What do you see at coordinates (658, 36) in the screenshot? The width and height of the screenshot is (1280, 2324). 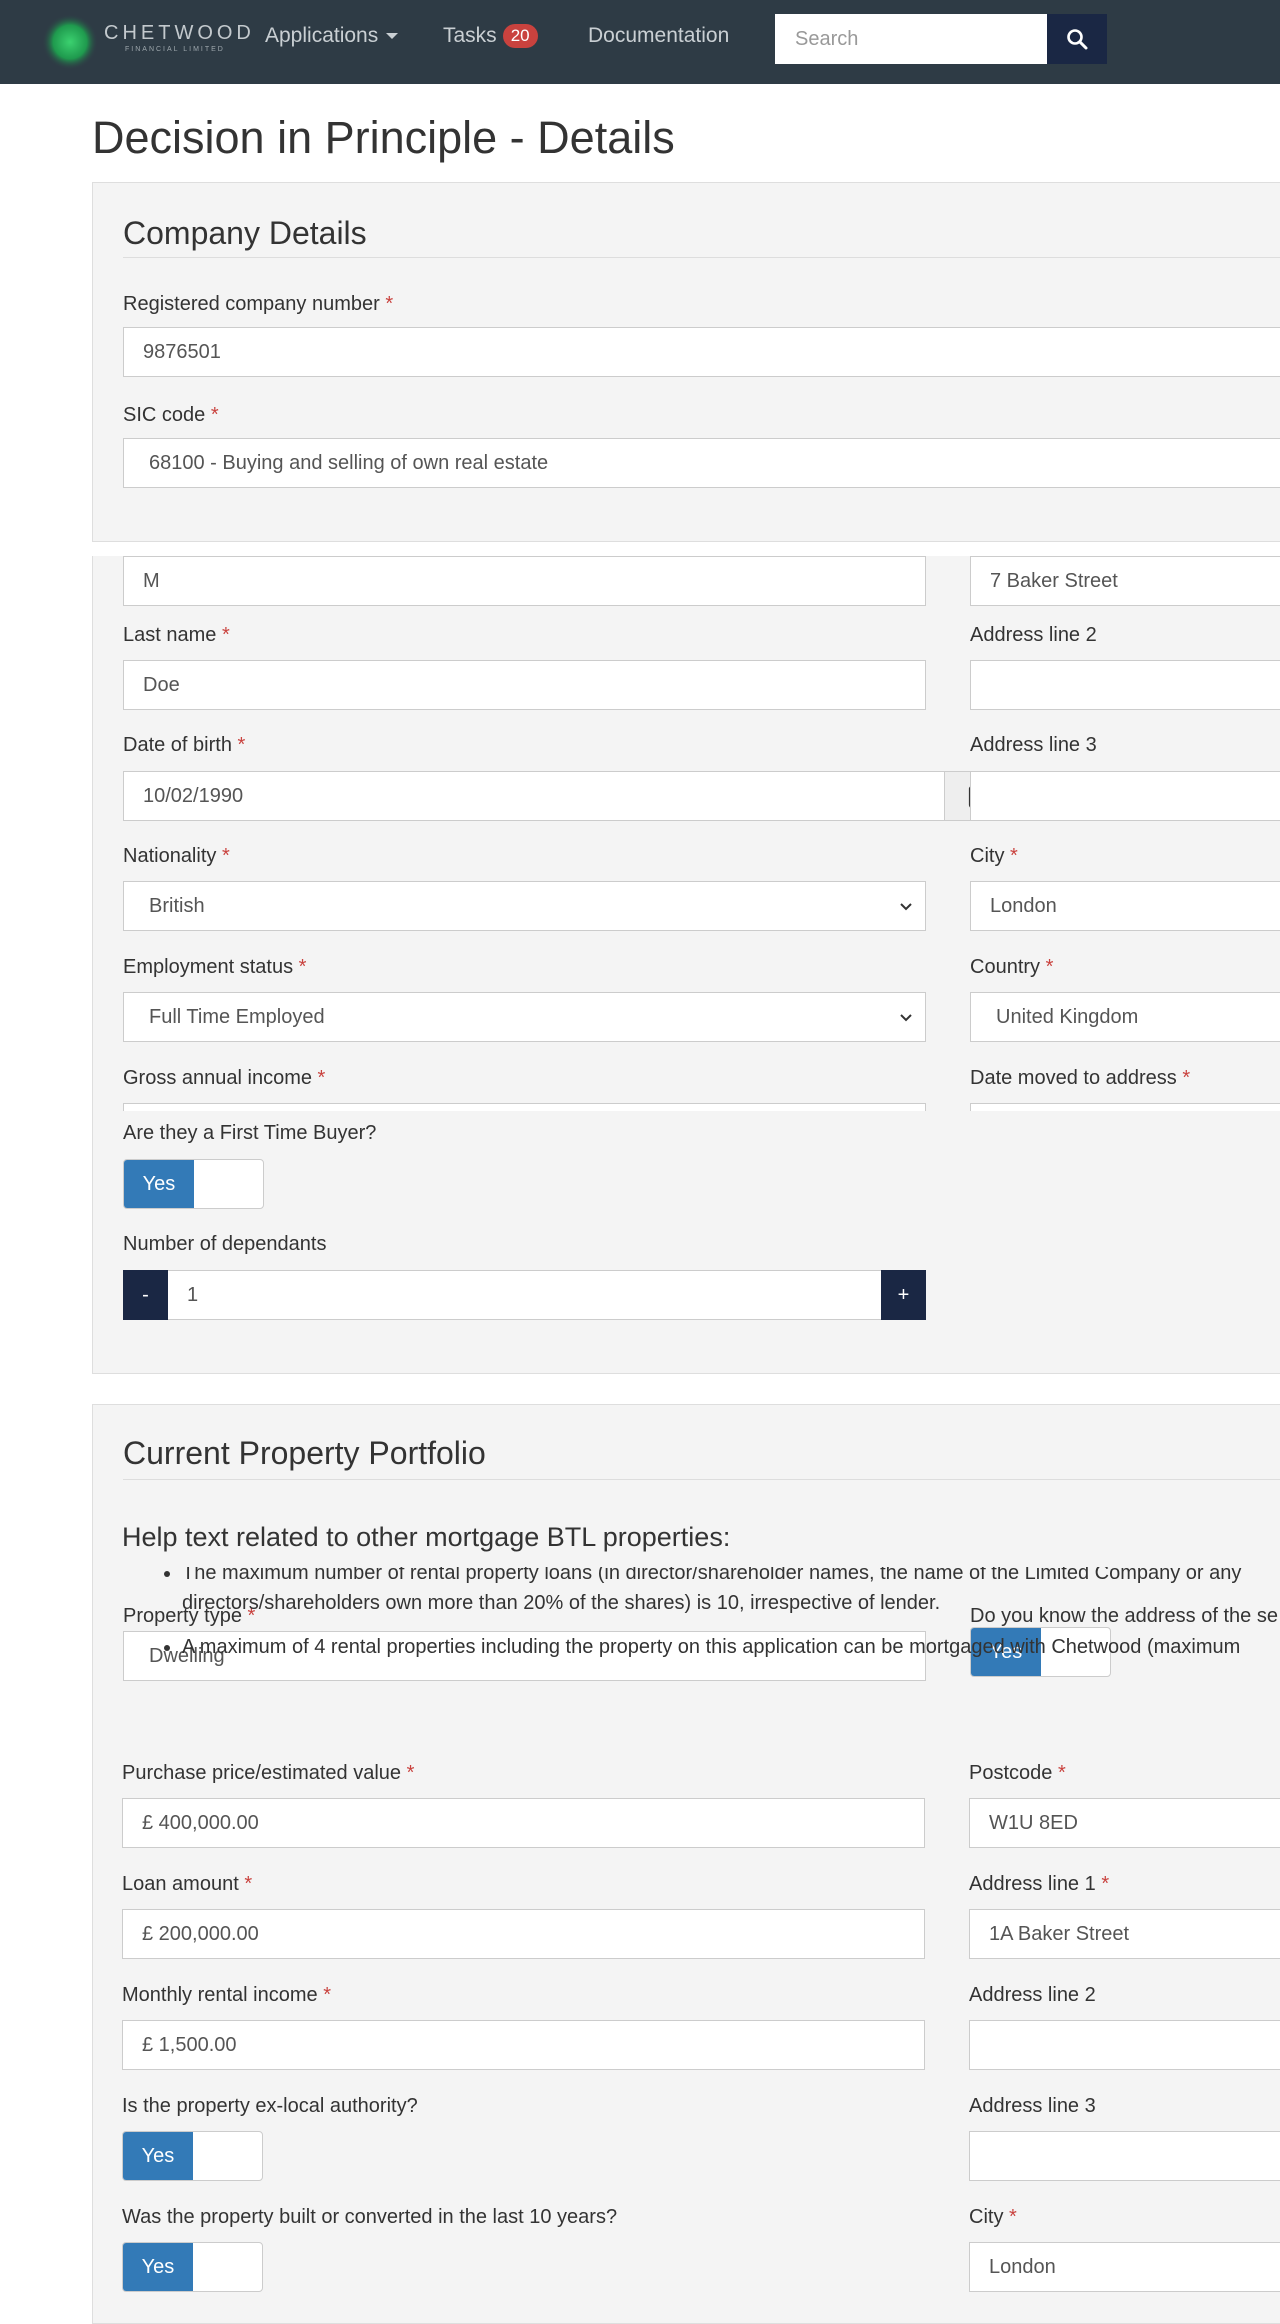 I see `nav-documentation: Documentation` at bounding box center [658, 36].